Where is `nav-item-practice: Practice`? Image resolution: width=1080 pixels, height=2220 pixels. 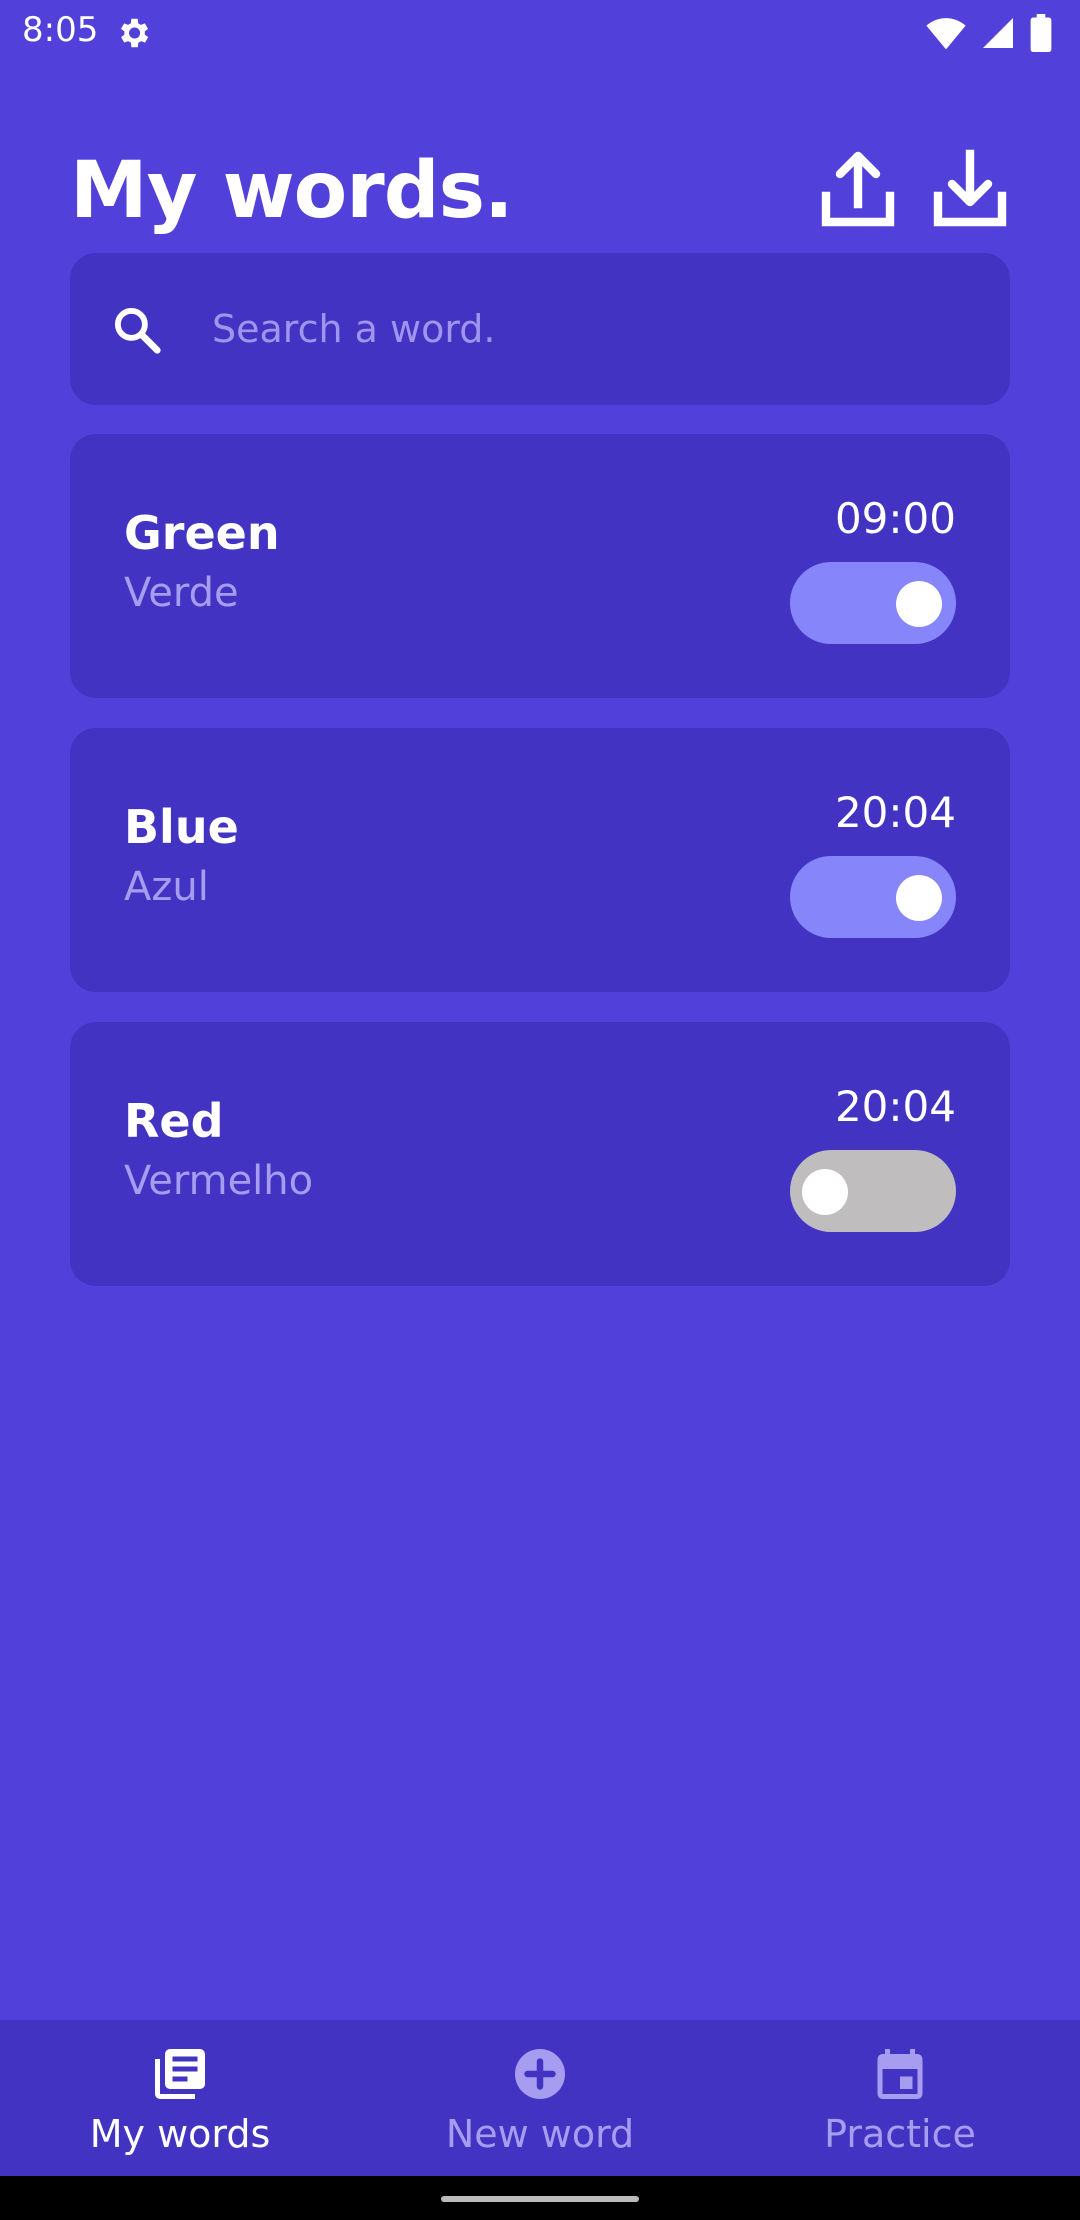 nav-item-practice: Practice is located at coordinates (900, 2098).